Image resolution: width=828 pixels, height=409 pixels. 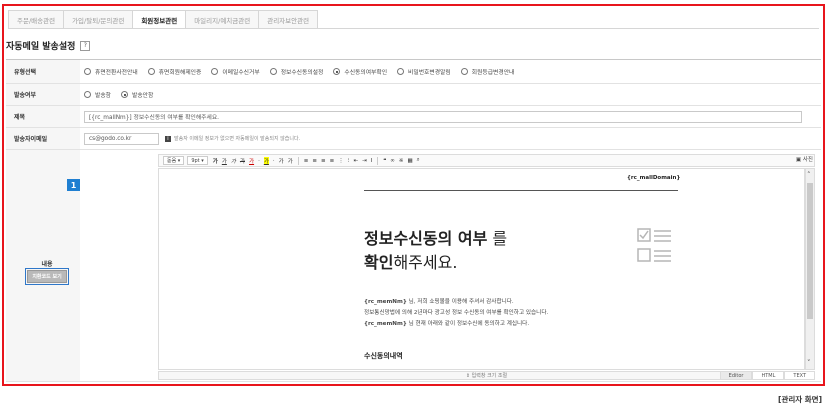 I want to click on quote-icon: ❝, so click(x=384, y=161).